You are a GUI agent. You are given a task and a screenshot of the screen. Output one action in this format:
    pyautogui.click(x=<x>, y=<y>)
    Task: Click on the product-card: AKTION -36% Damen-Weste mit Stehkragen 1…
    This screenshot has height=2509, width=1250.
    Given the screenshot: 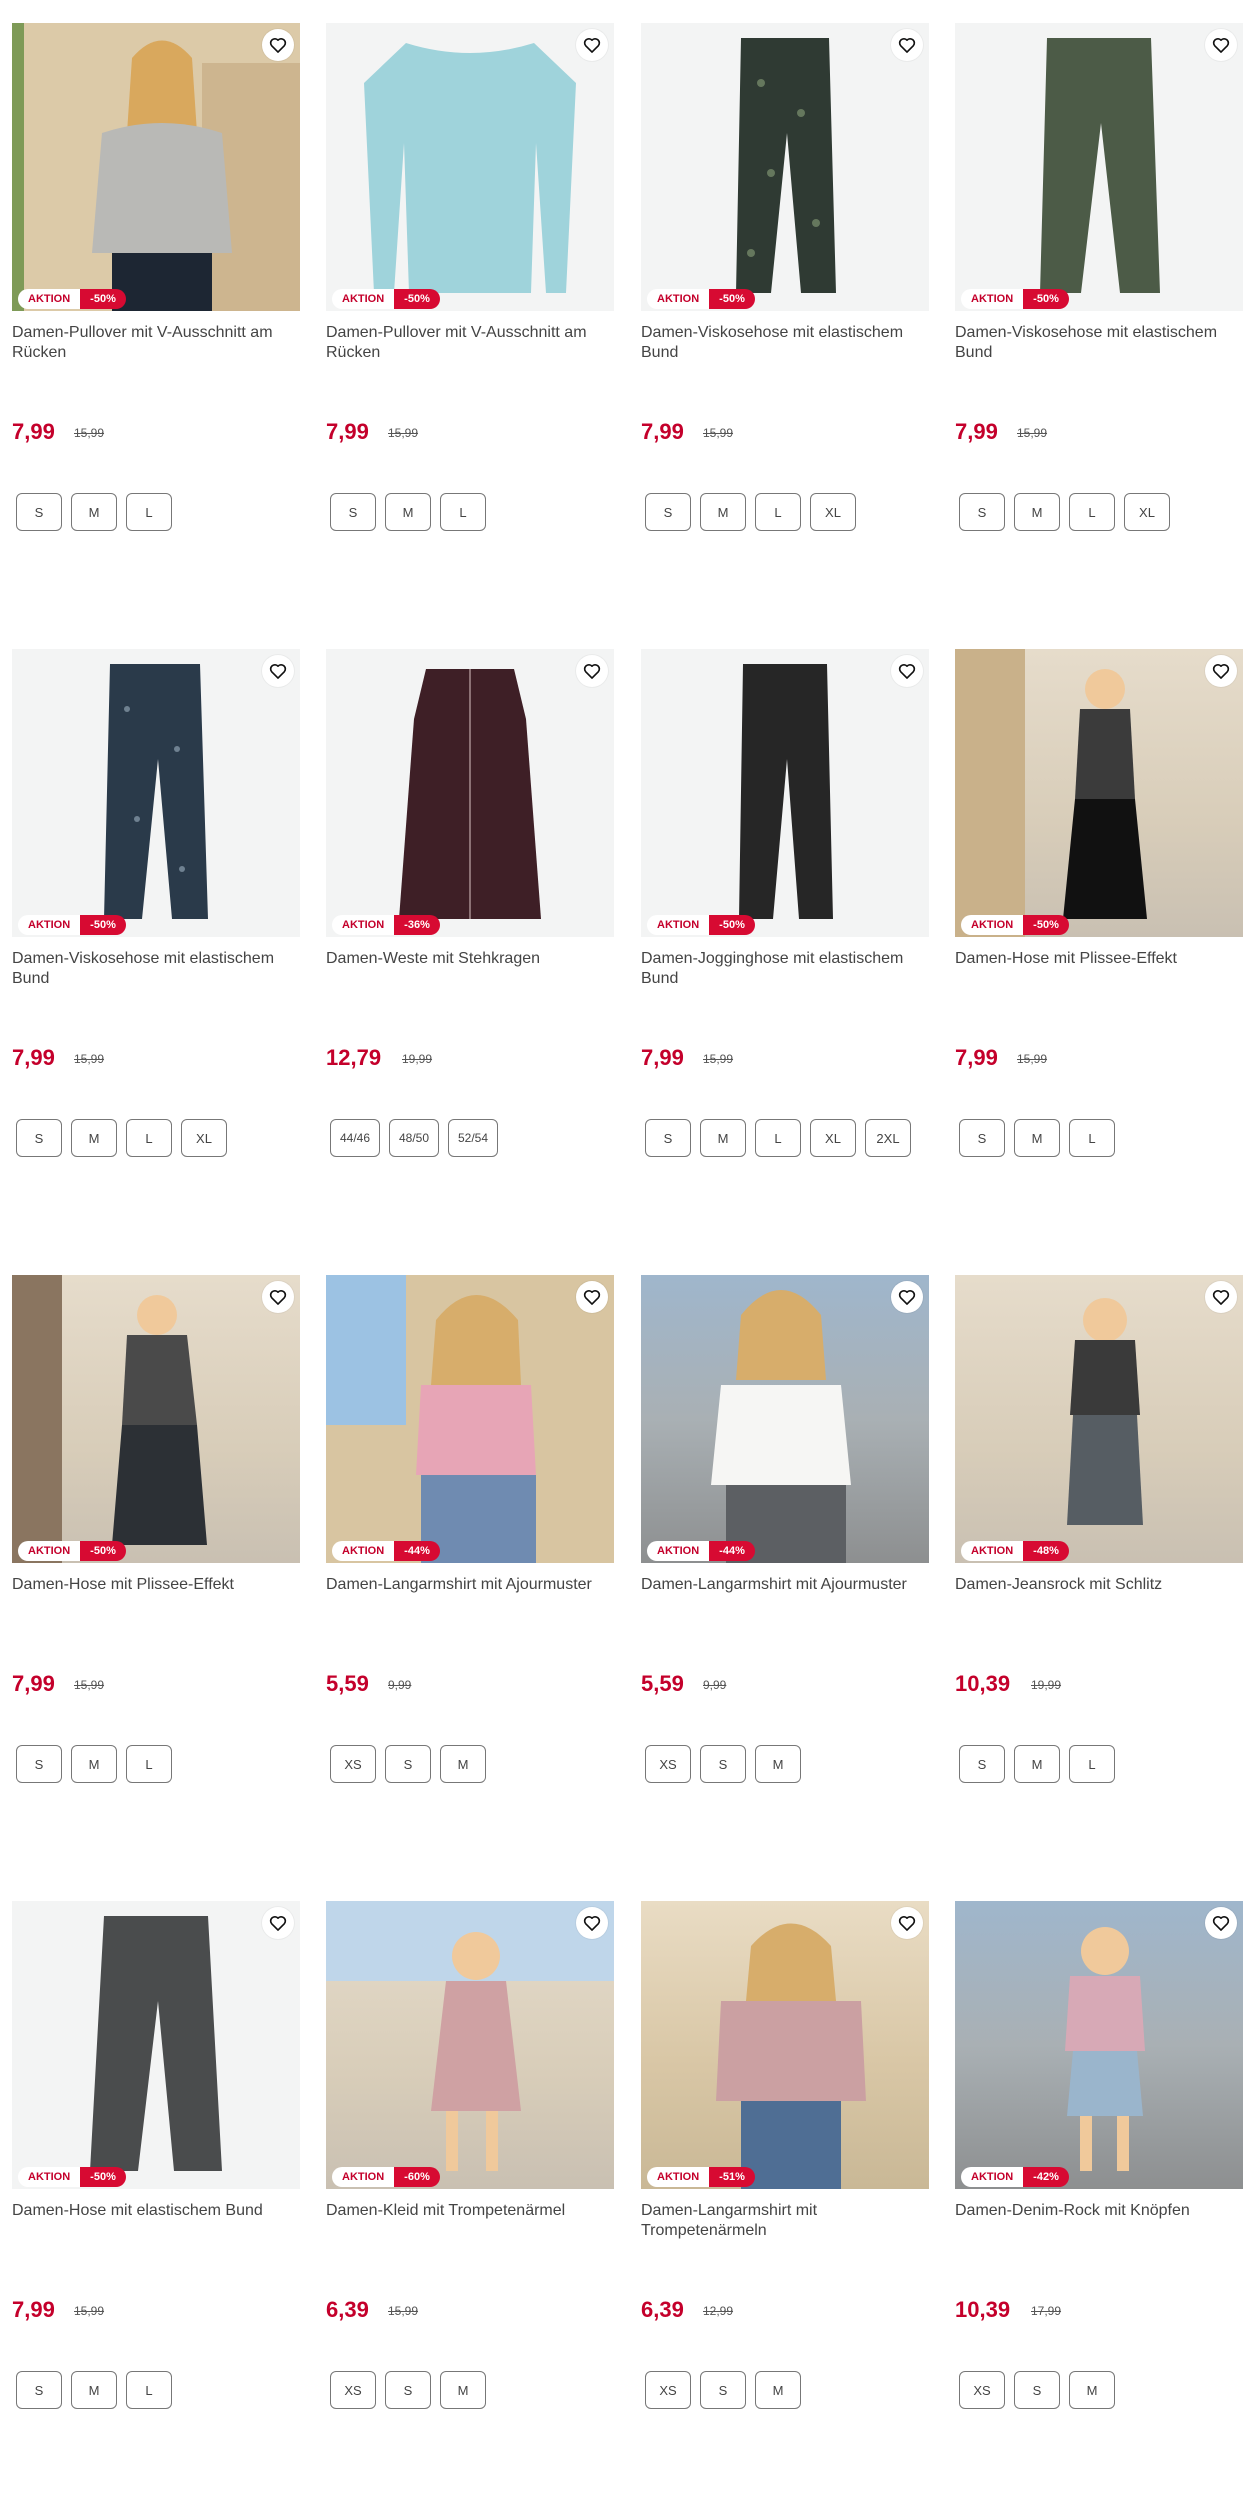 What is the action you would take?
    pyautogui.click(x=470, y=949)
    